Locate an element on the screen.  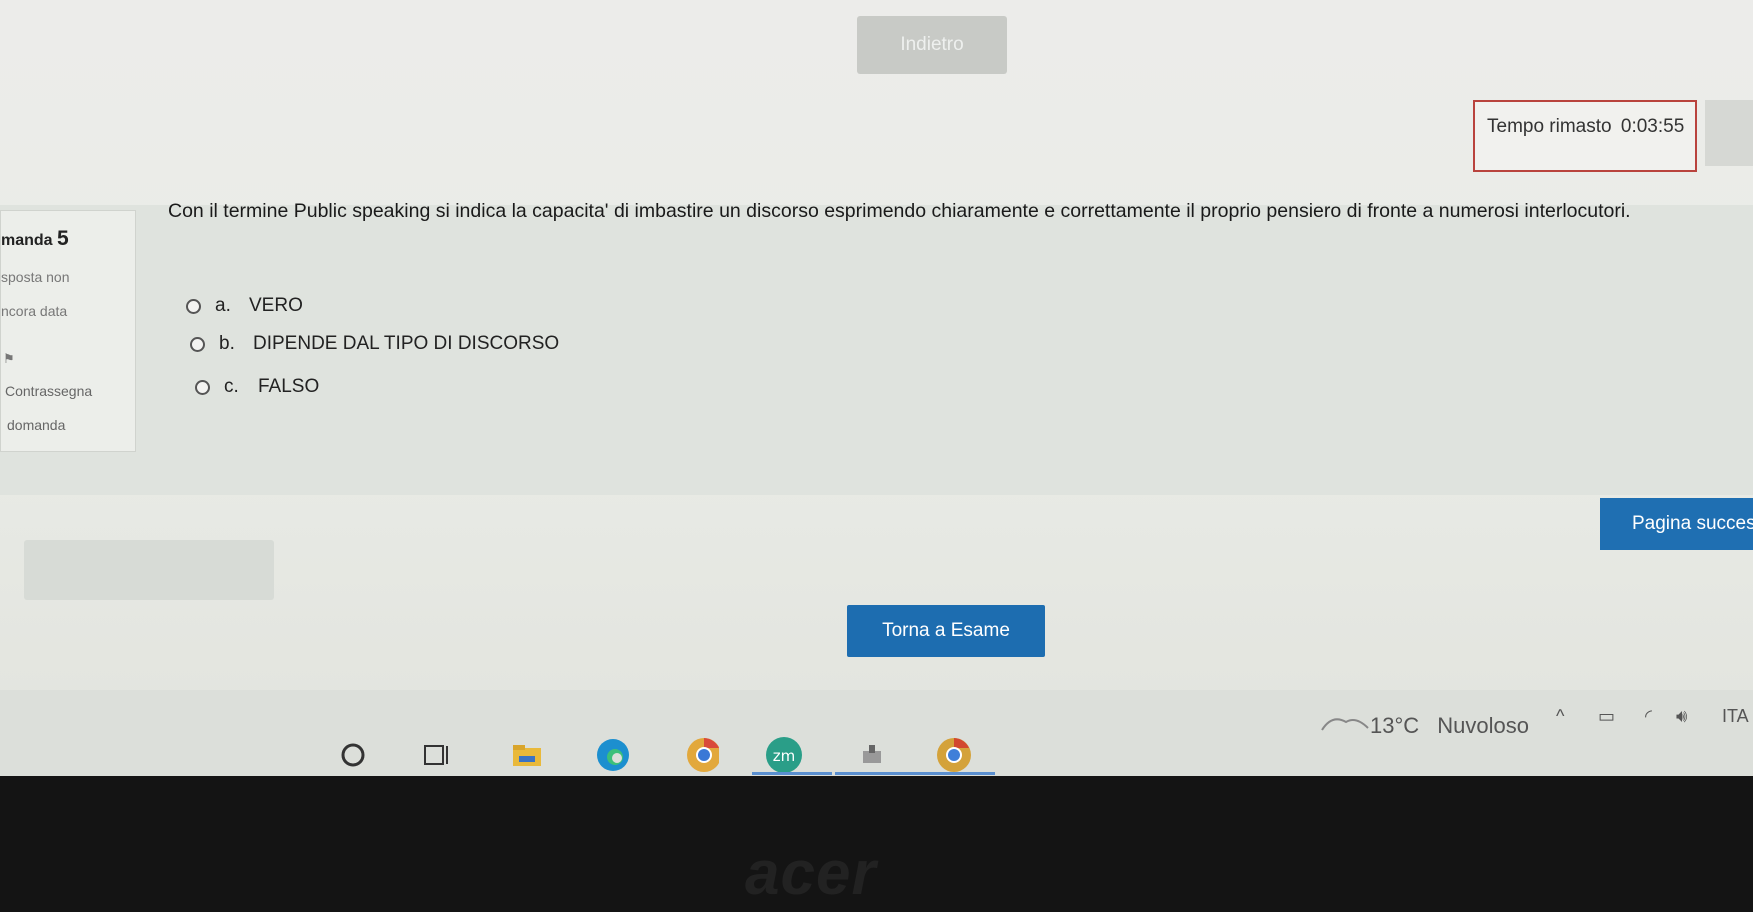
next-page-button: Pagina succes is located at coordinates (1676, 524).